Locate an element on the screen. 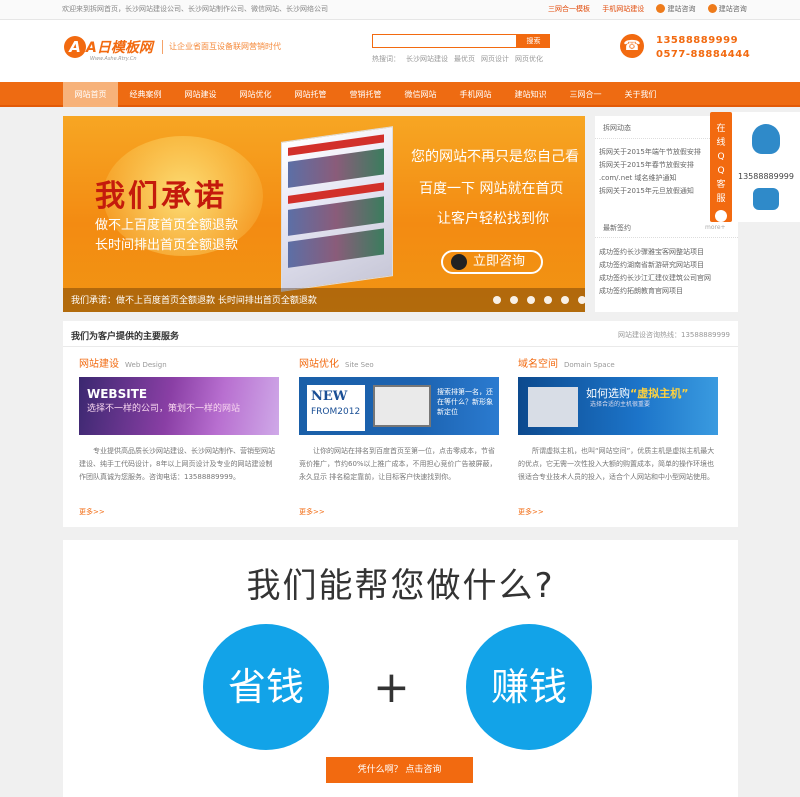 The image size is (800, 797). top-link-consult: 建站咨询 is located at coordinates (675, 8).